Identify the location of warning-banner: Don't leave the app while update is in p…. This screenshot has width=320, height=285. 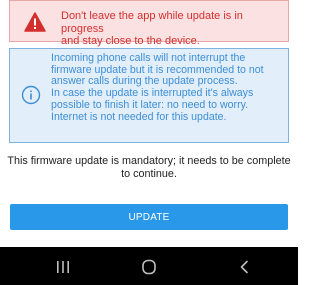
(149, 23).